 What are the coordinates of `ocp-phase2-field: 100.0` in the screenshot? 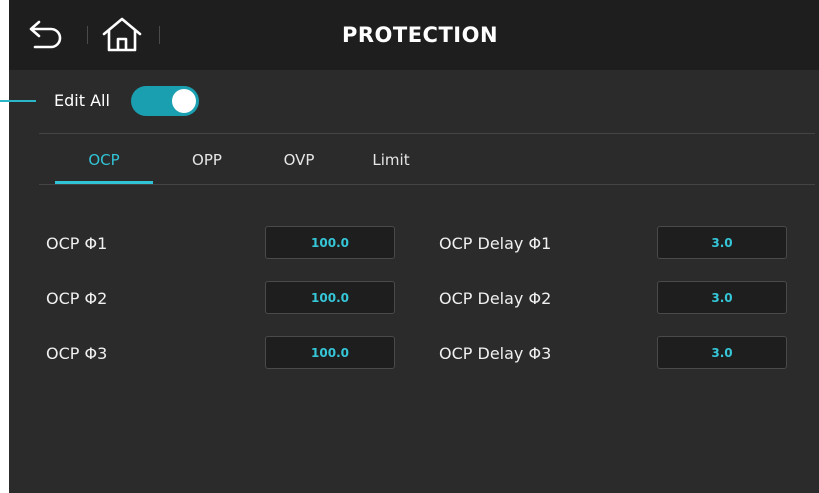 It's located at (330, 297).